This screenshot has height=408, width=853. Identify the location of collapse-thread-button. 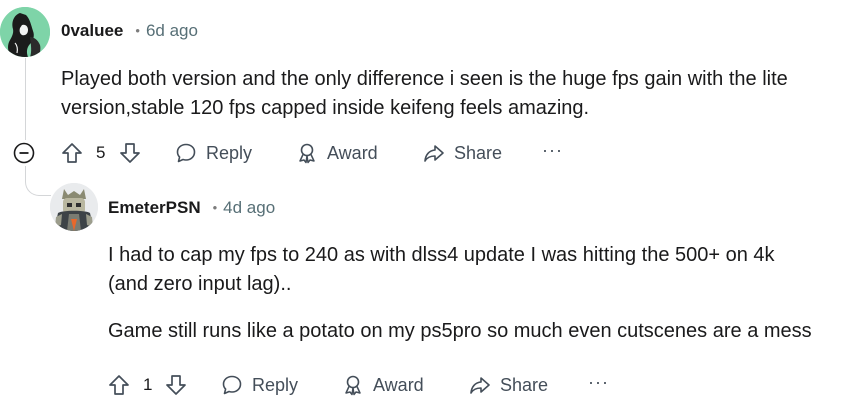
(24, 153).